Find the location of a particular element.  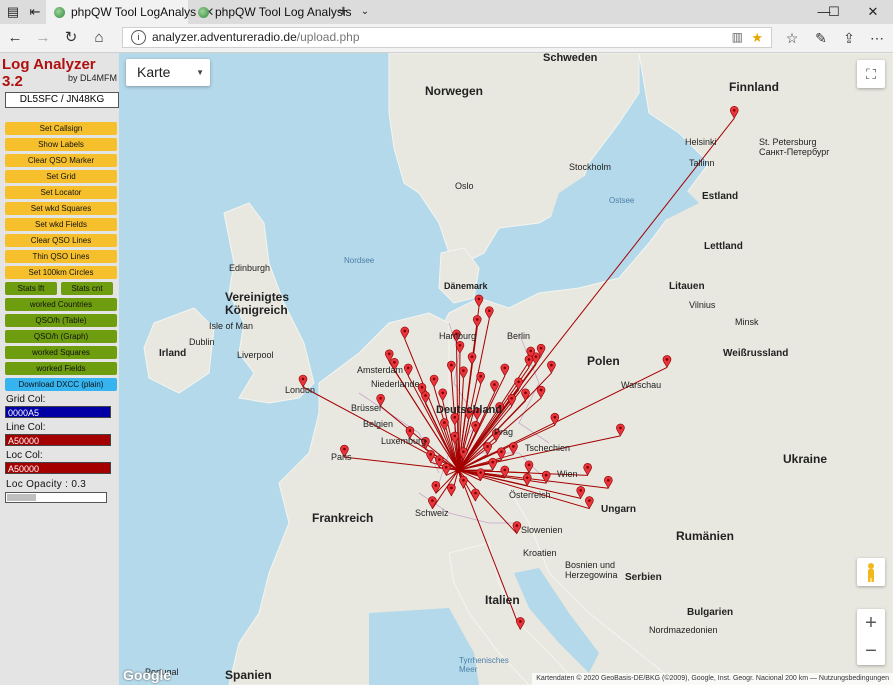

label-daenemark: Dänemark is located at coordinates (466, 286).